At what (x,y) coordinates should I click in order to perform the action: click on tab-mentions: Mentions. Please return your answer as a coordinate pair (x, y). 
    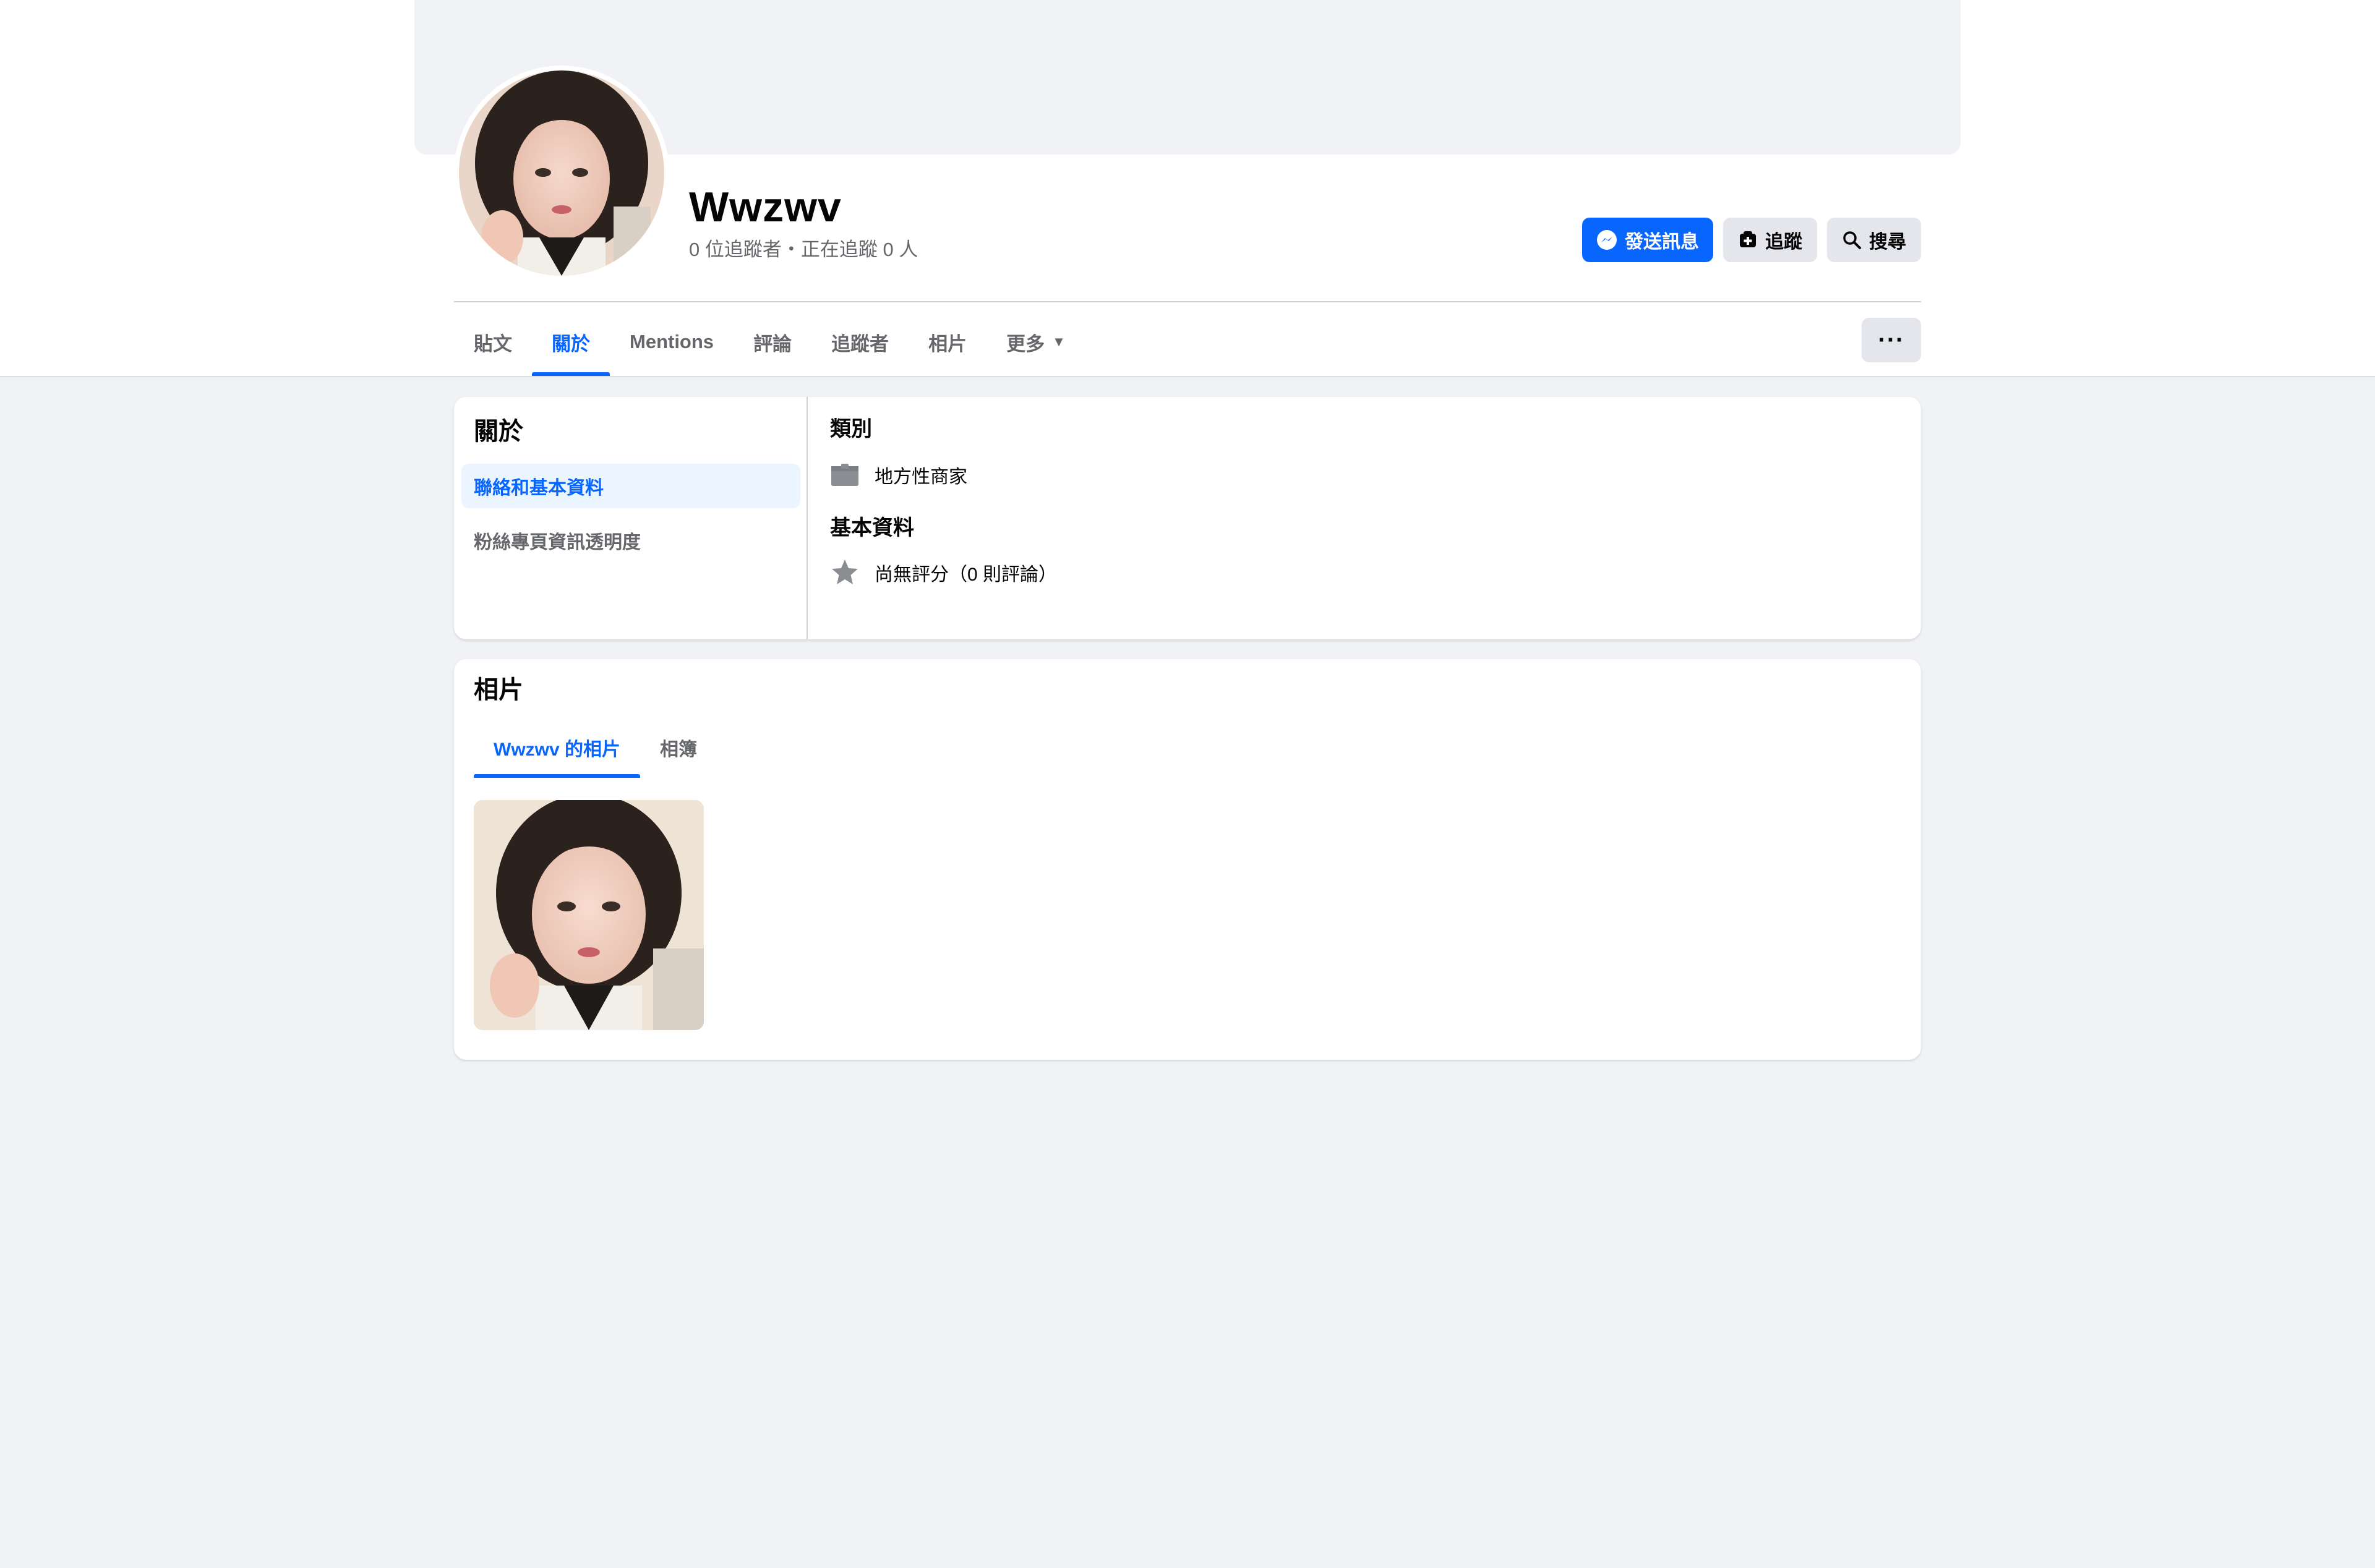
    Looking at the image, I should click on (672, 342).